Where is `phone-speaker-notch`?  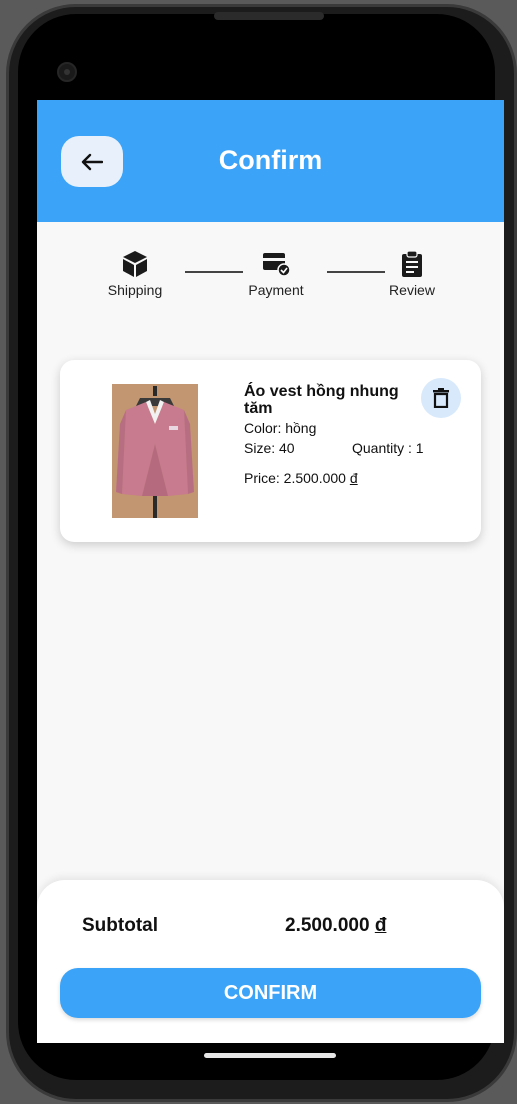
phone-speaker-notch is located at coordinates (269, 16).